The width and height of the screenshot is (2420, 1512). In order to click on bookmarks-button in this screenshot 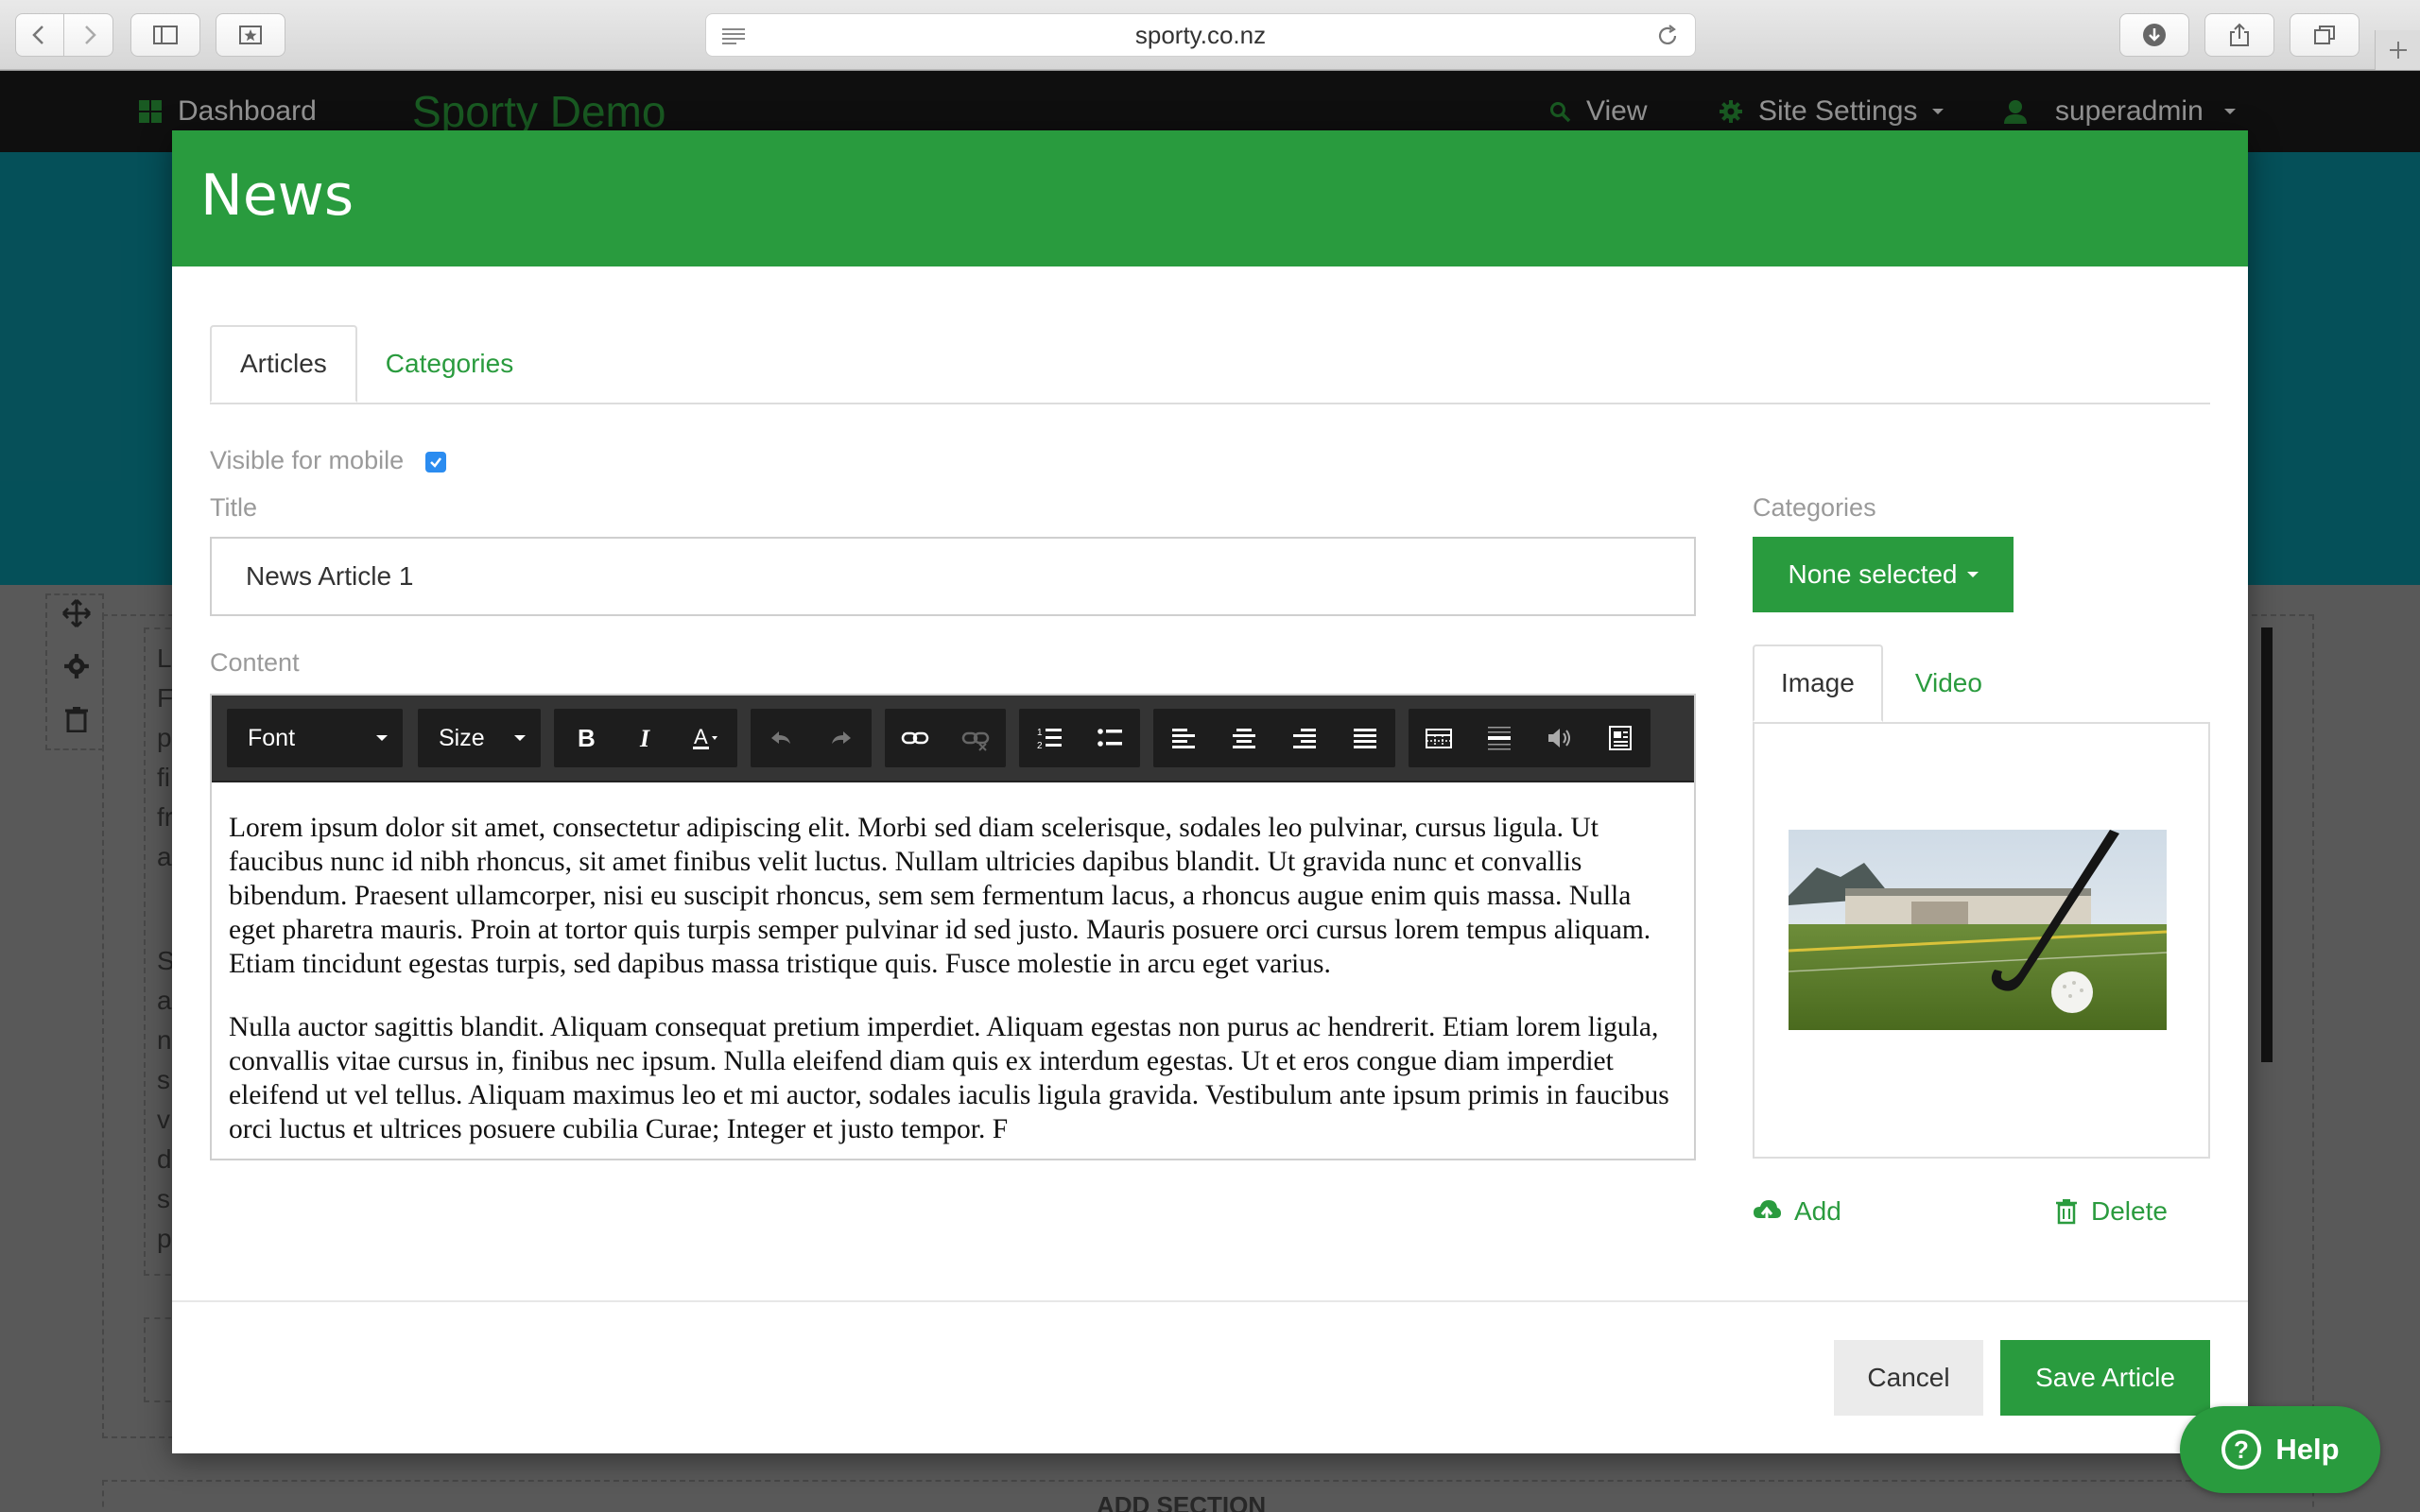, I will do `click(250, 35)`.